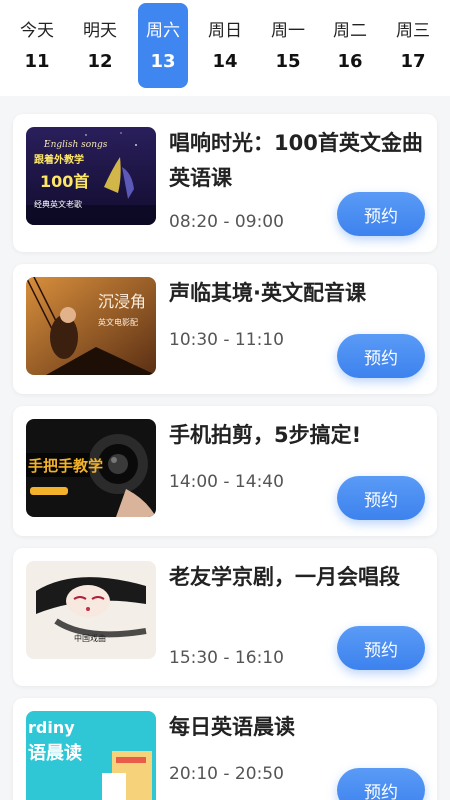 Image resolution: width=450 pixels, height=800 pixels. What do you see at coordinates (163, 45) in the screenshot?
I see `date-tab-saturday: 周六 13` at bounding box center [163, 45].